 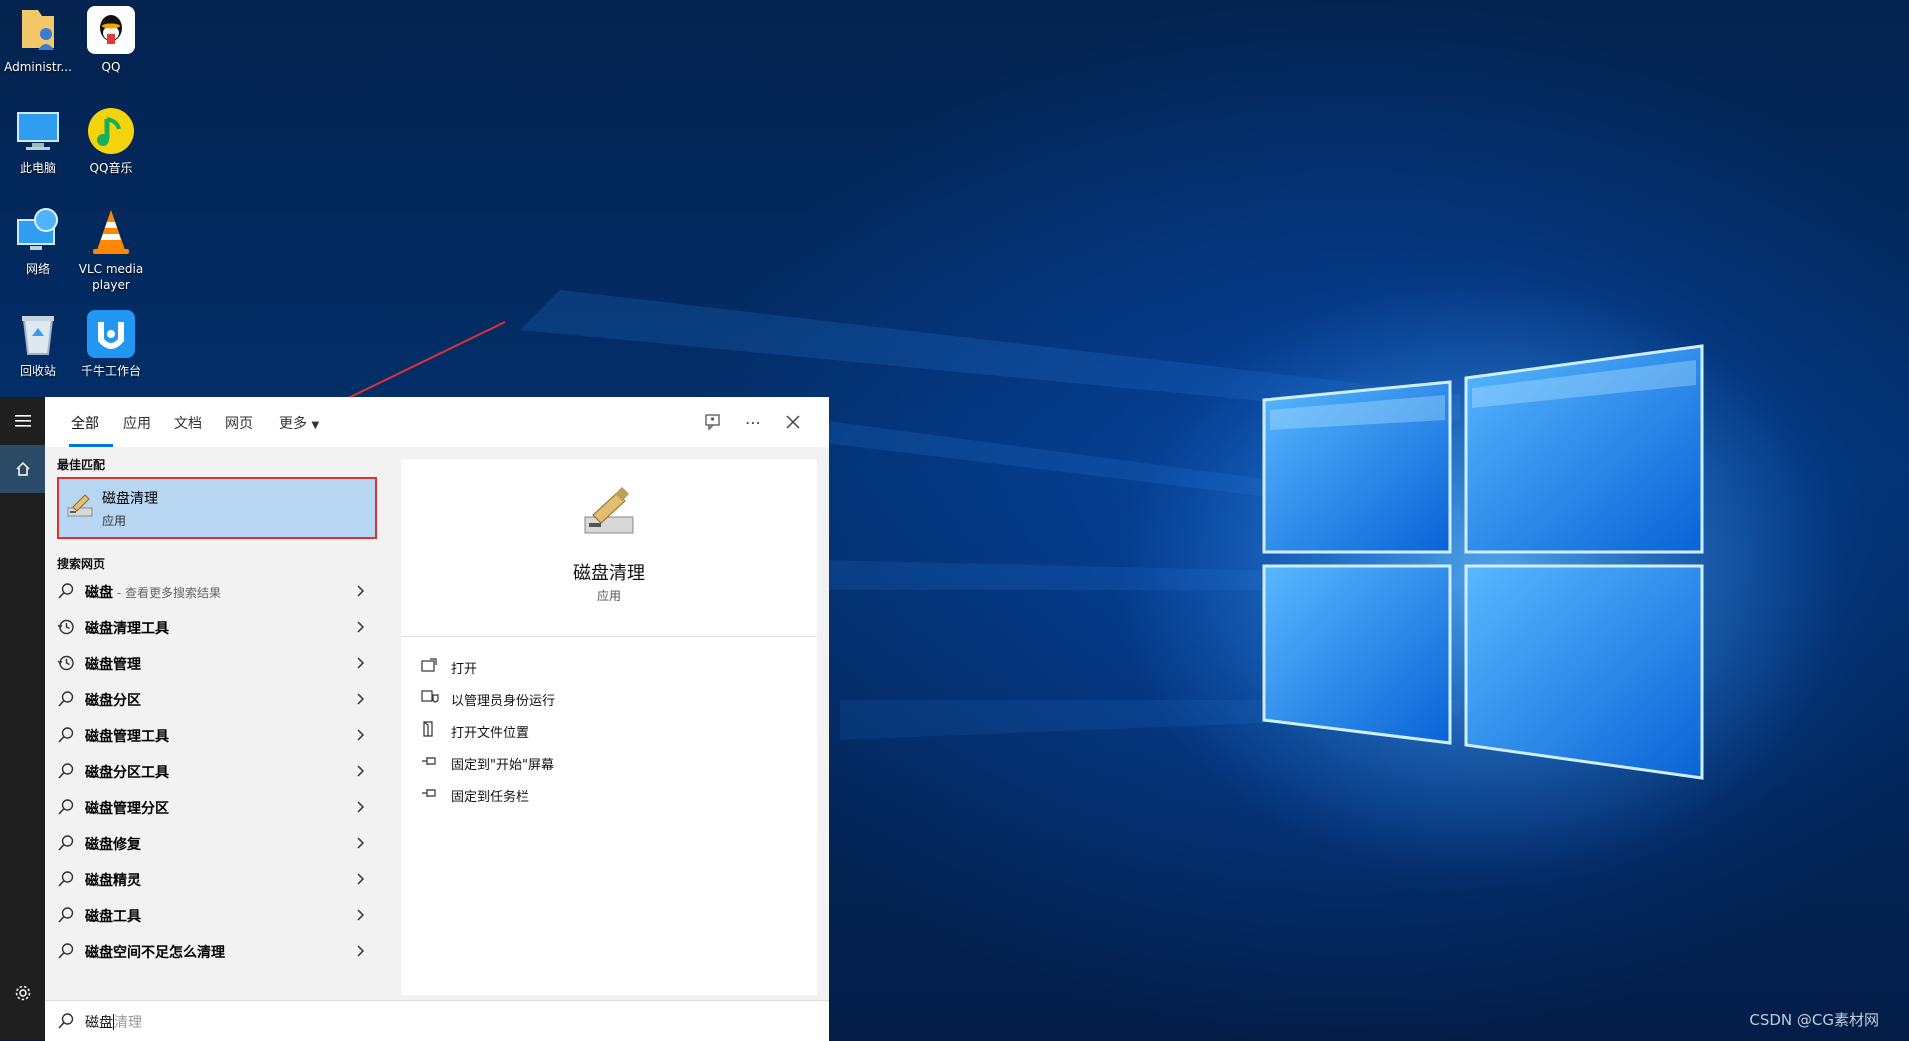 What do you see at coordinates (299, 423) in the screenshot?
I see `tab-more: 更多 ▼` at bounding box center [299, 423].